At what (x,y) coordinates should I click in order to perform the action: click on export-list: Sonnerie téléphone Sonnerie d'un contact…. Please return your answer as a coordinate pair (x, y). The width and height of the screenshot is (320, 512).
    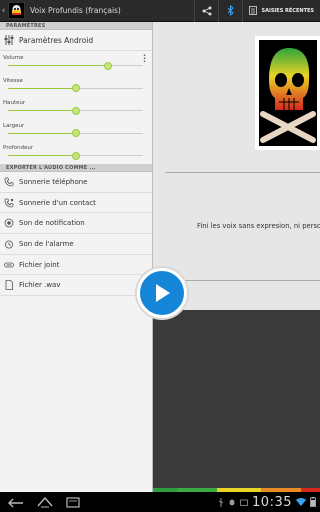
    Looking at the image, I should click on (76, 234).